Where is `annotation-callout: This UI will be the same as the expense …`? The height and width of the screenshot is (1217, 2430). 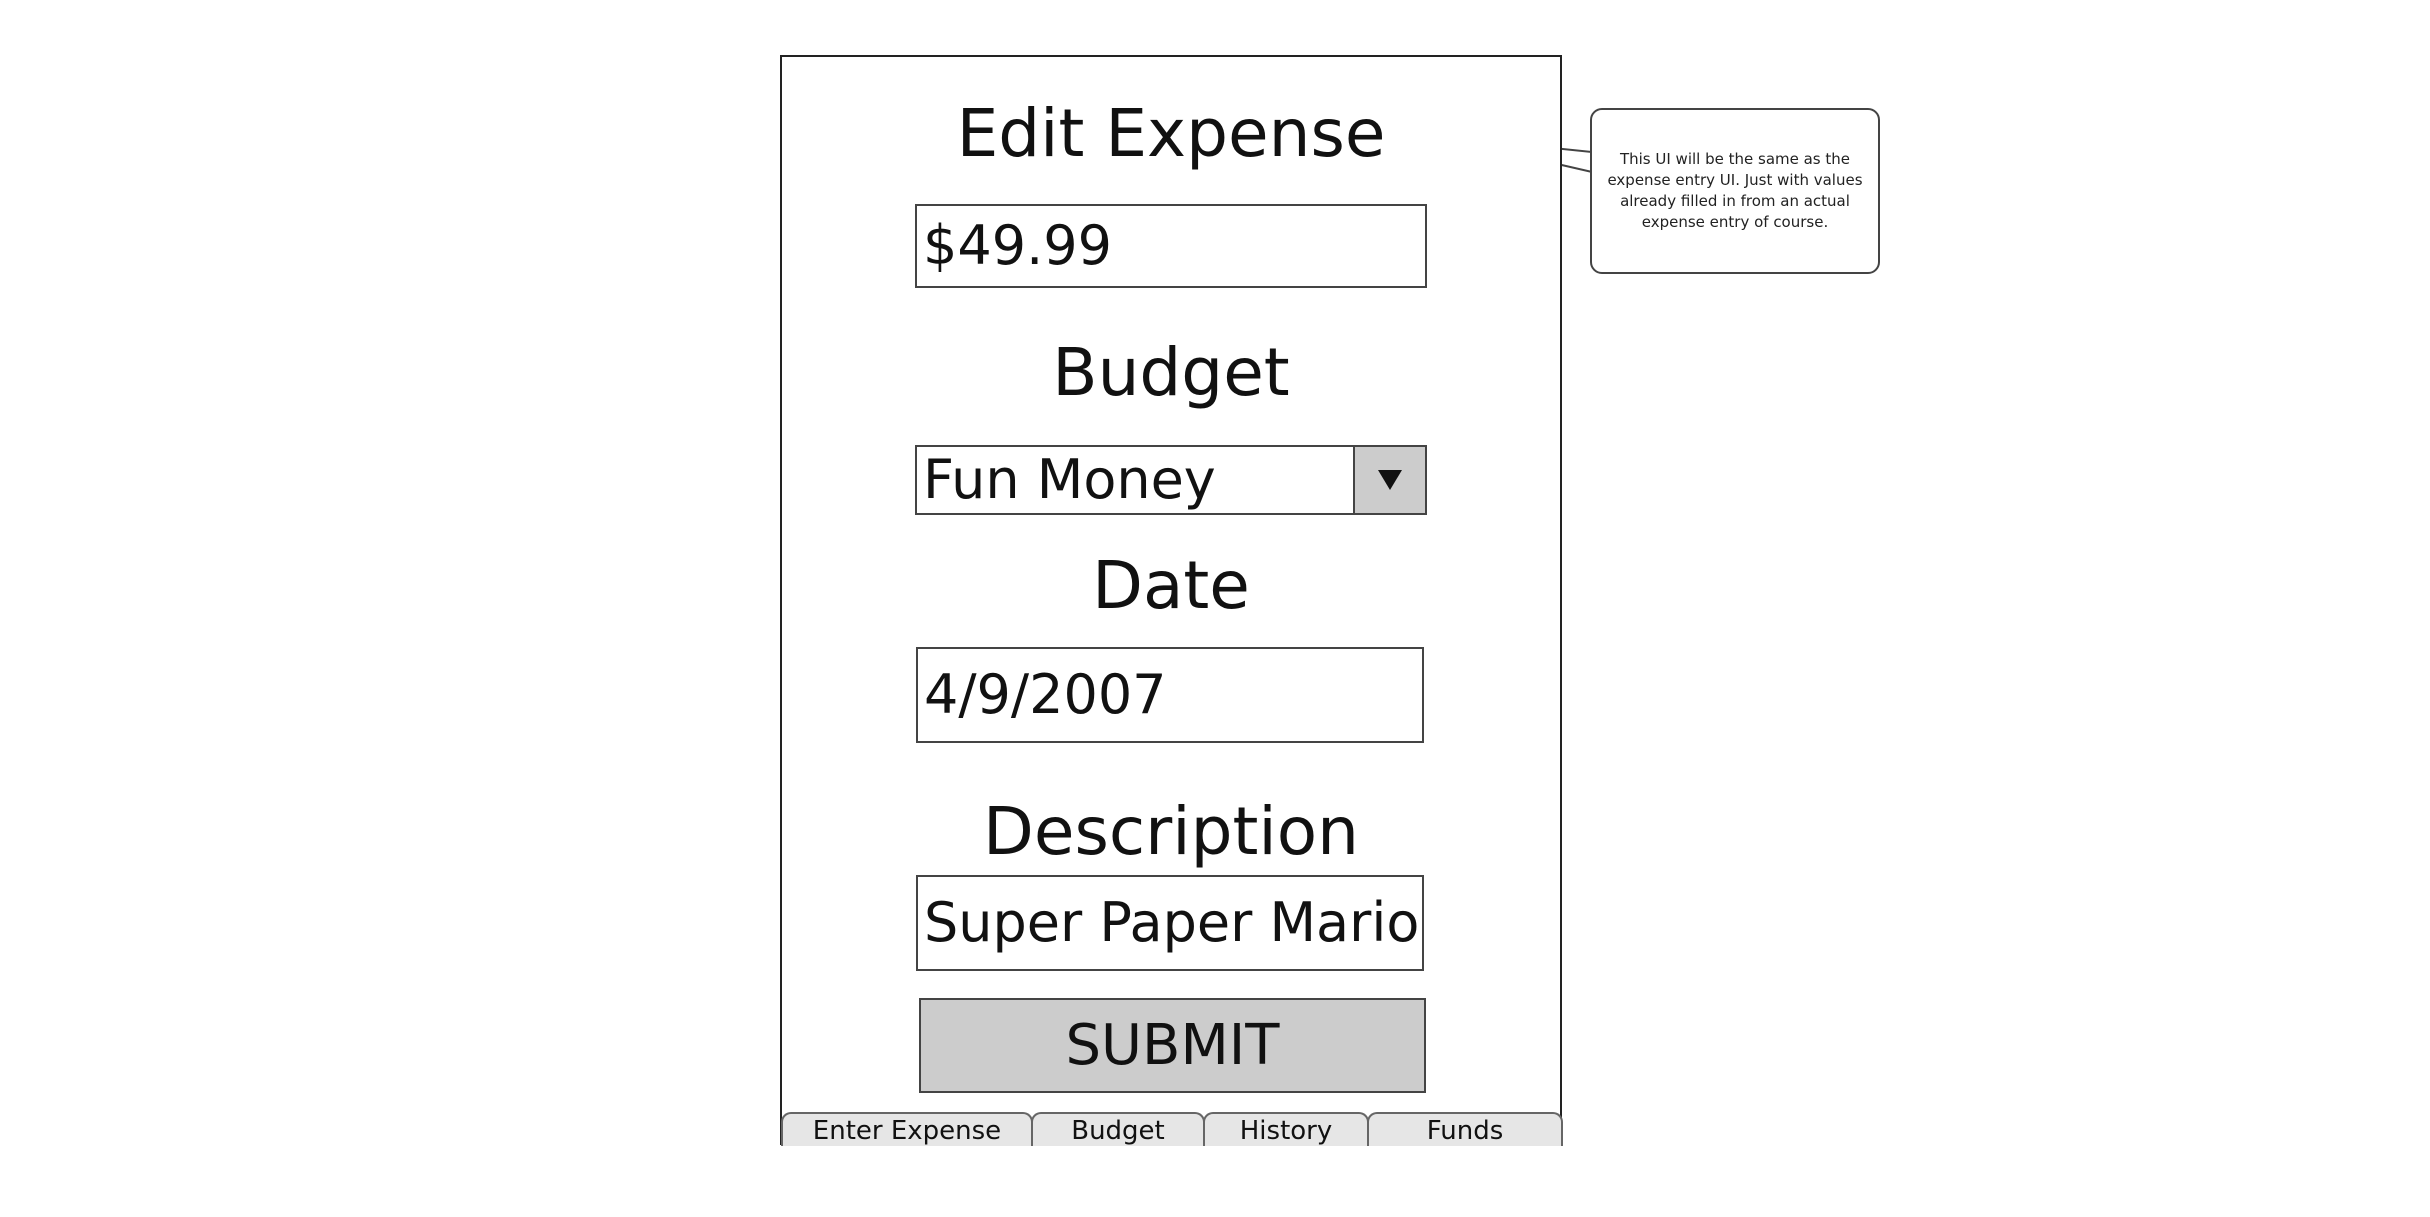 annotation-callout: This UI will be the same as the expense … is located at coordinates (1735, 191).